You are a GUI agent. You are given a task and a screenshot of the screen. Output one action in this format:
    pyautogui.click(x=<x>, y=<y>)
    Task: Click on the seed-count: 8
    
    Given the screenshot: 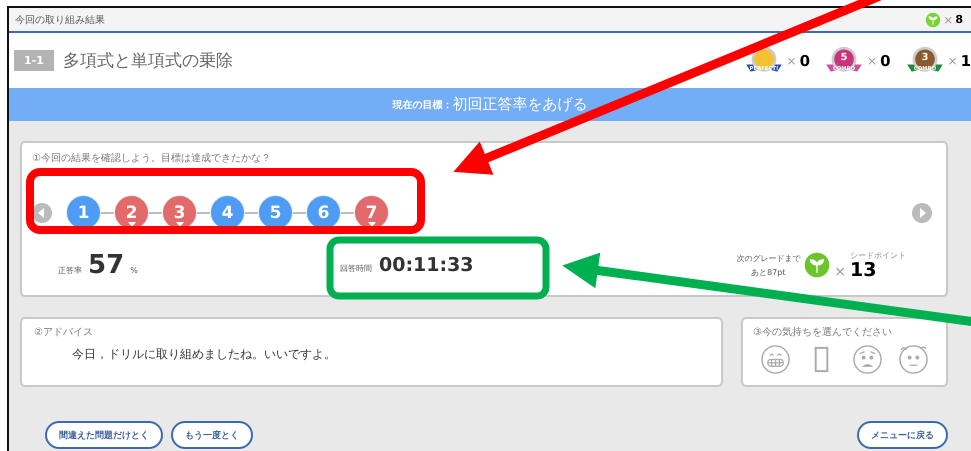 What is the action you would take?
    pyautogui.click(x=959, y=19)
    